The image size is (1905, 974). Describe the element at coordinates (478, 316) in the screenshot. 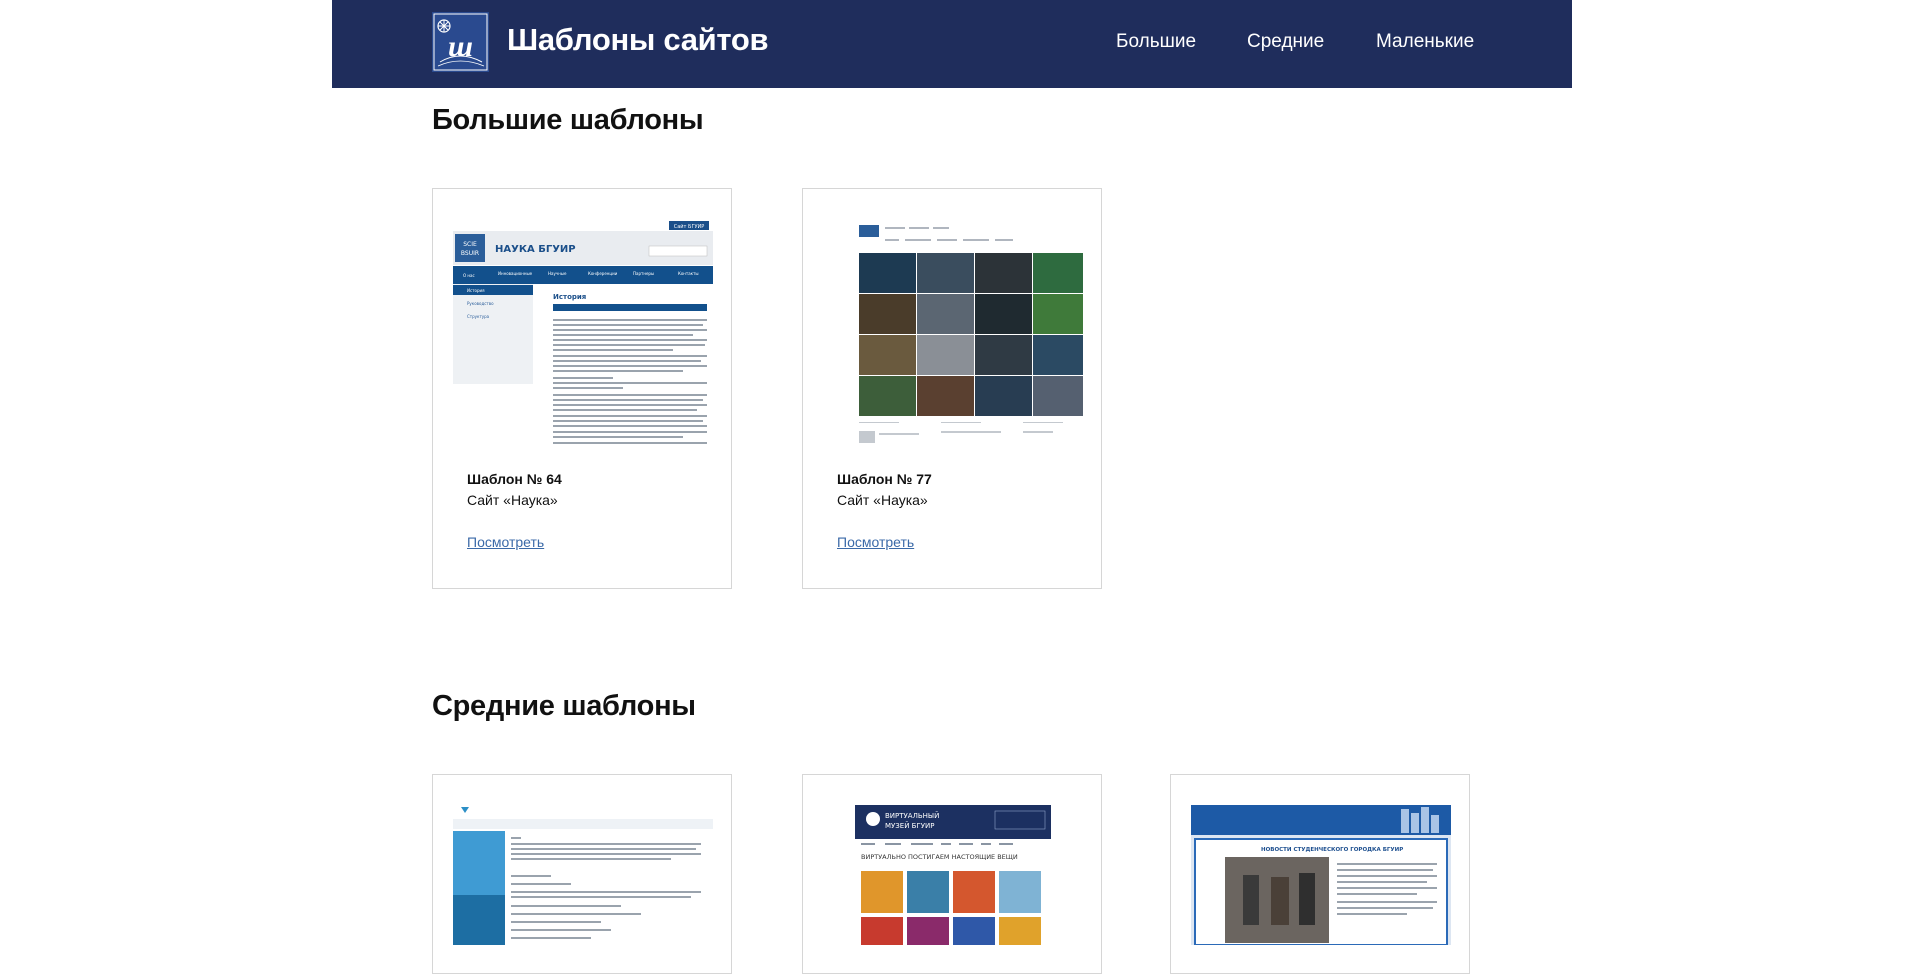

I see `svg-text: Структура` at that location.